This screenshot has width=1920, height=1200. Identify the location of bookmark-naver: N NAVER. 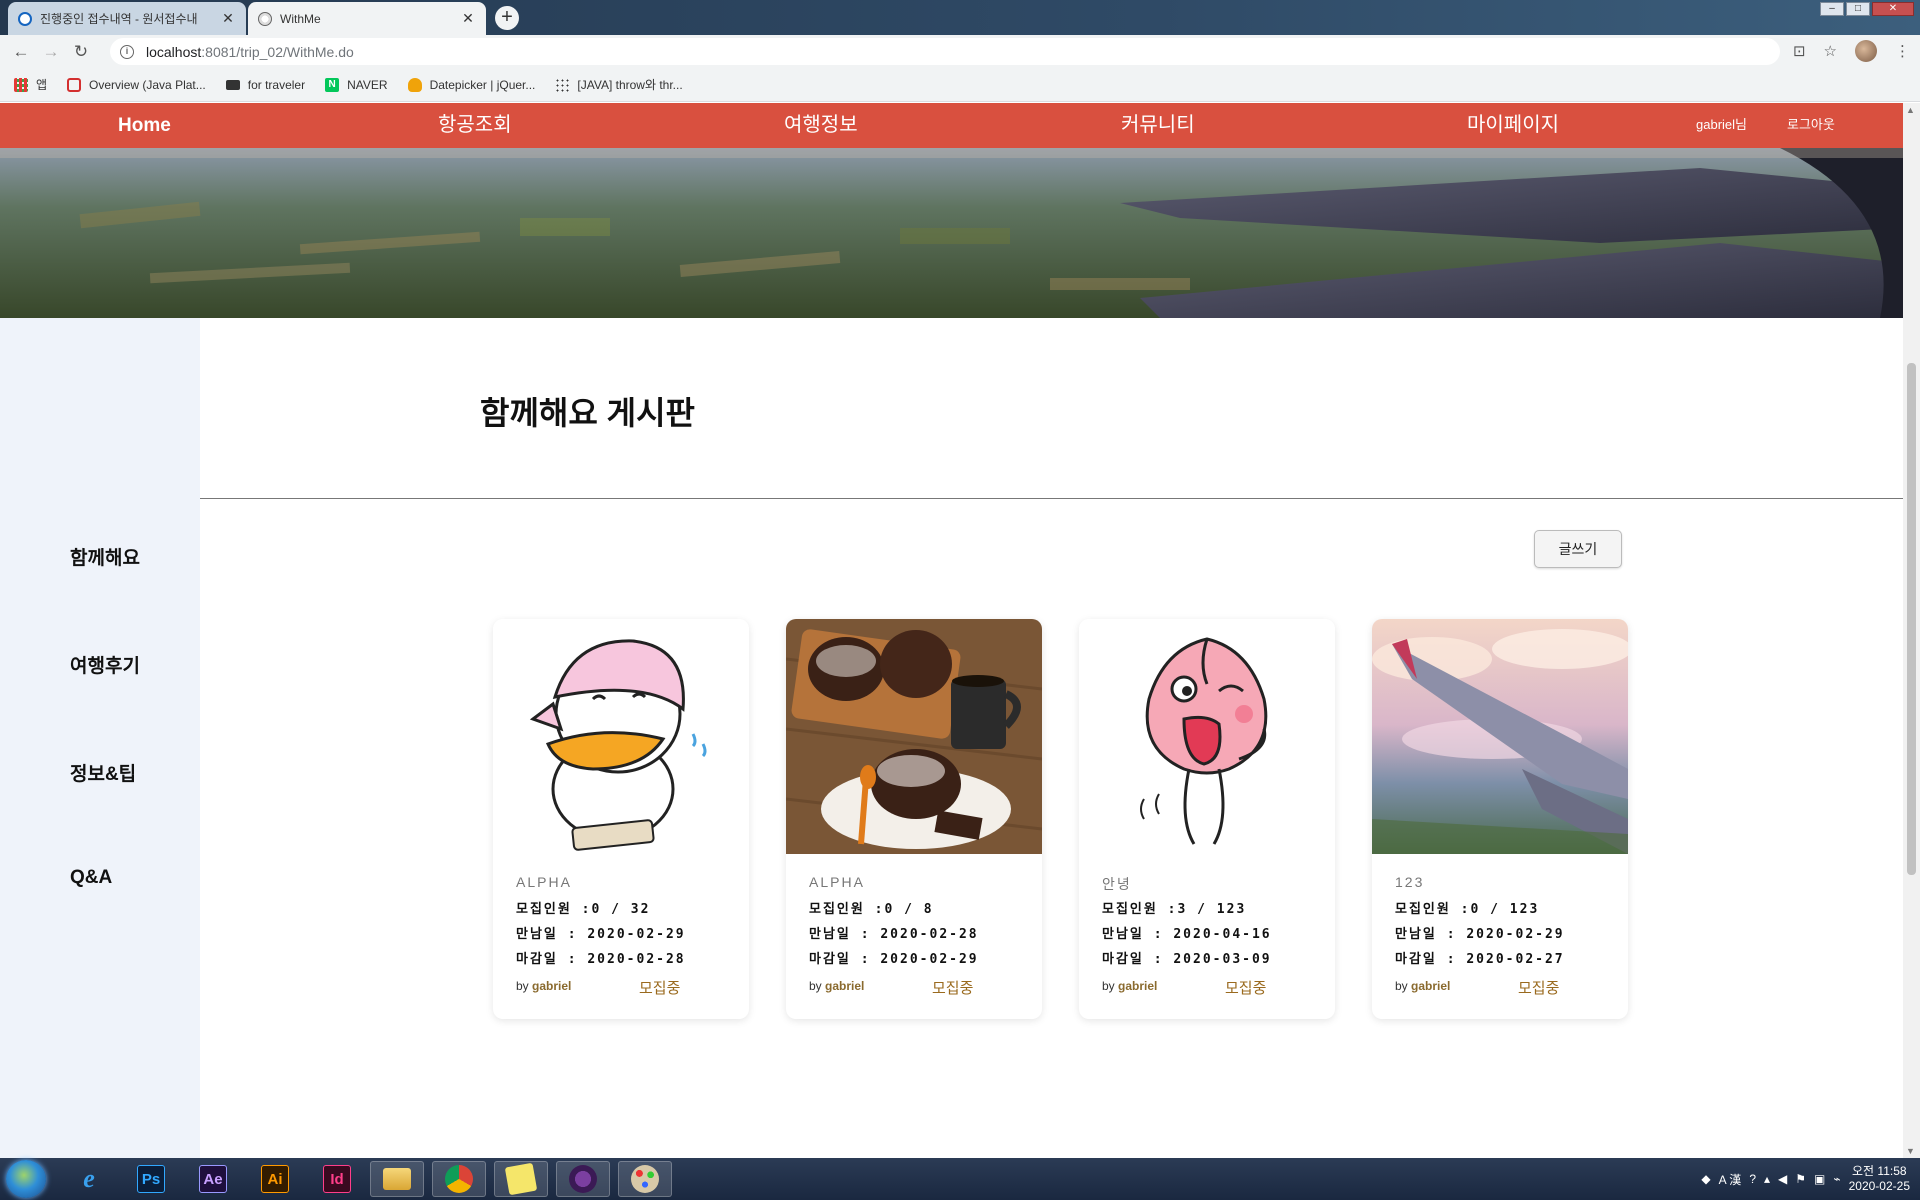
(356, 84).